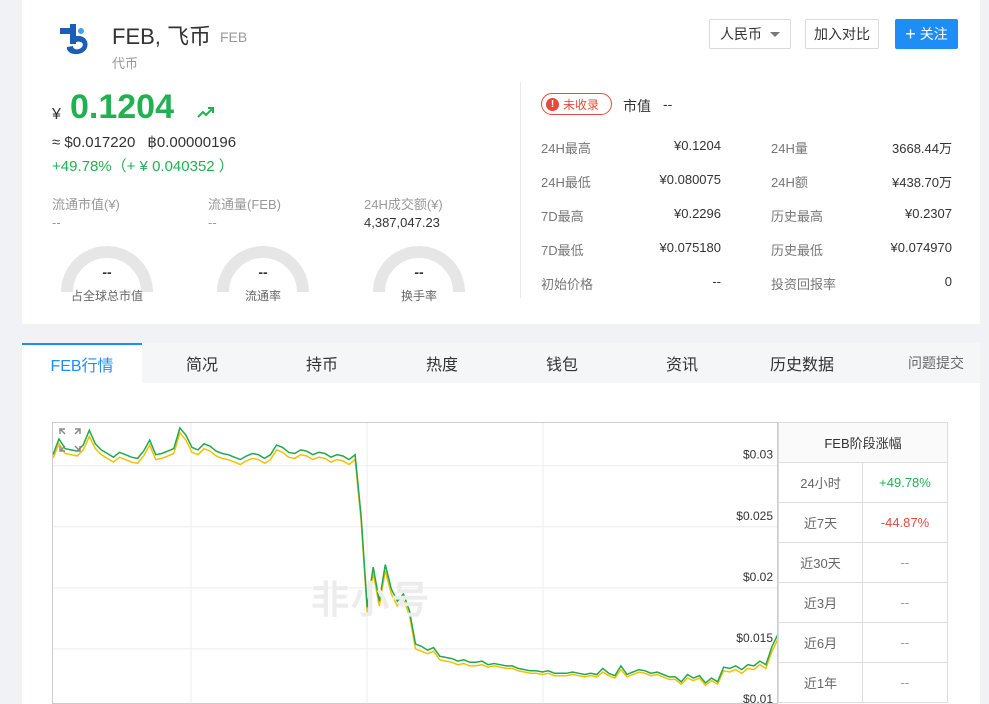 This screenshot has width=989, height=704. I want to click on ath-value: ¥0.2307, so click(928, 213).